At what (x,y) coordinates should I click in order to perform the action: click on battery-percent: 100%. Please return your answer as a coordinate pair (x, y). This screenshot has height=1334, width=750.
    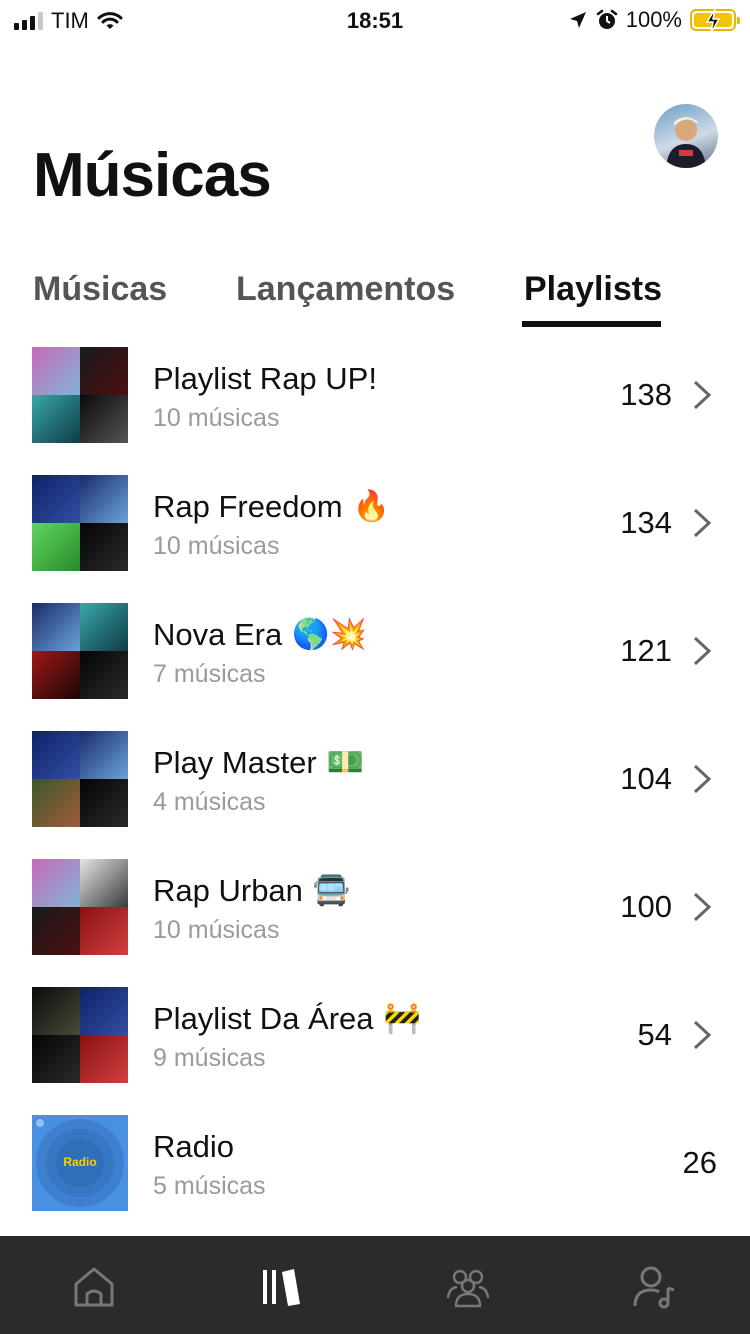
    Looking at the image, I should click on (653, 19).